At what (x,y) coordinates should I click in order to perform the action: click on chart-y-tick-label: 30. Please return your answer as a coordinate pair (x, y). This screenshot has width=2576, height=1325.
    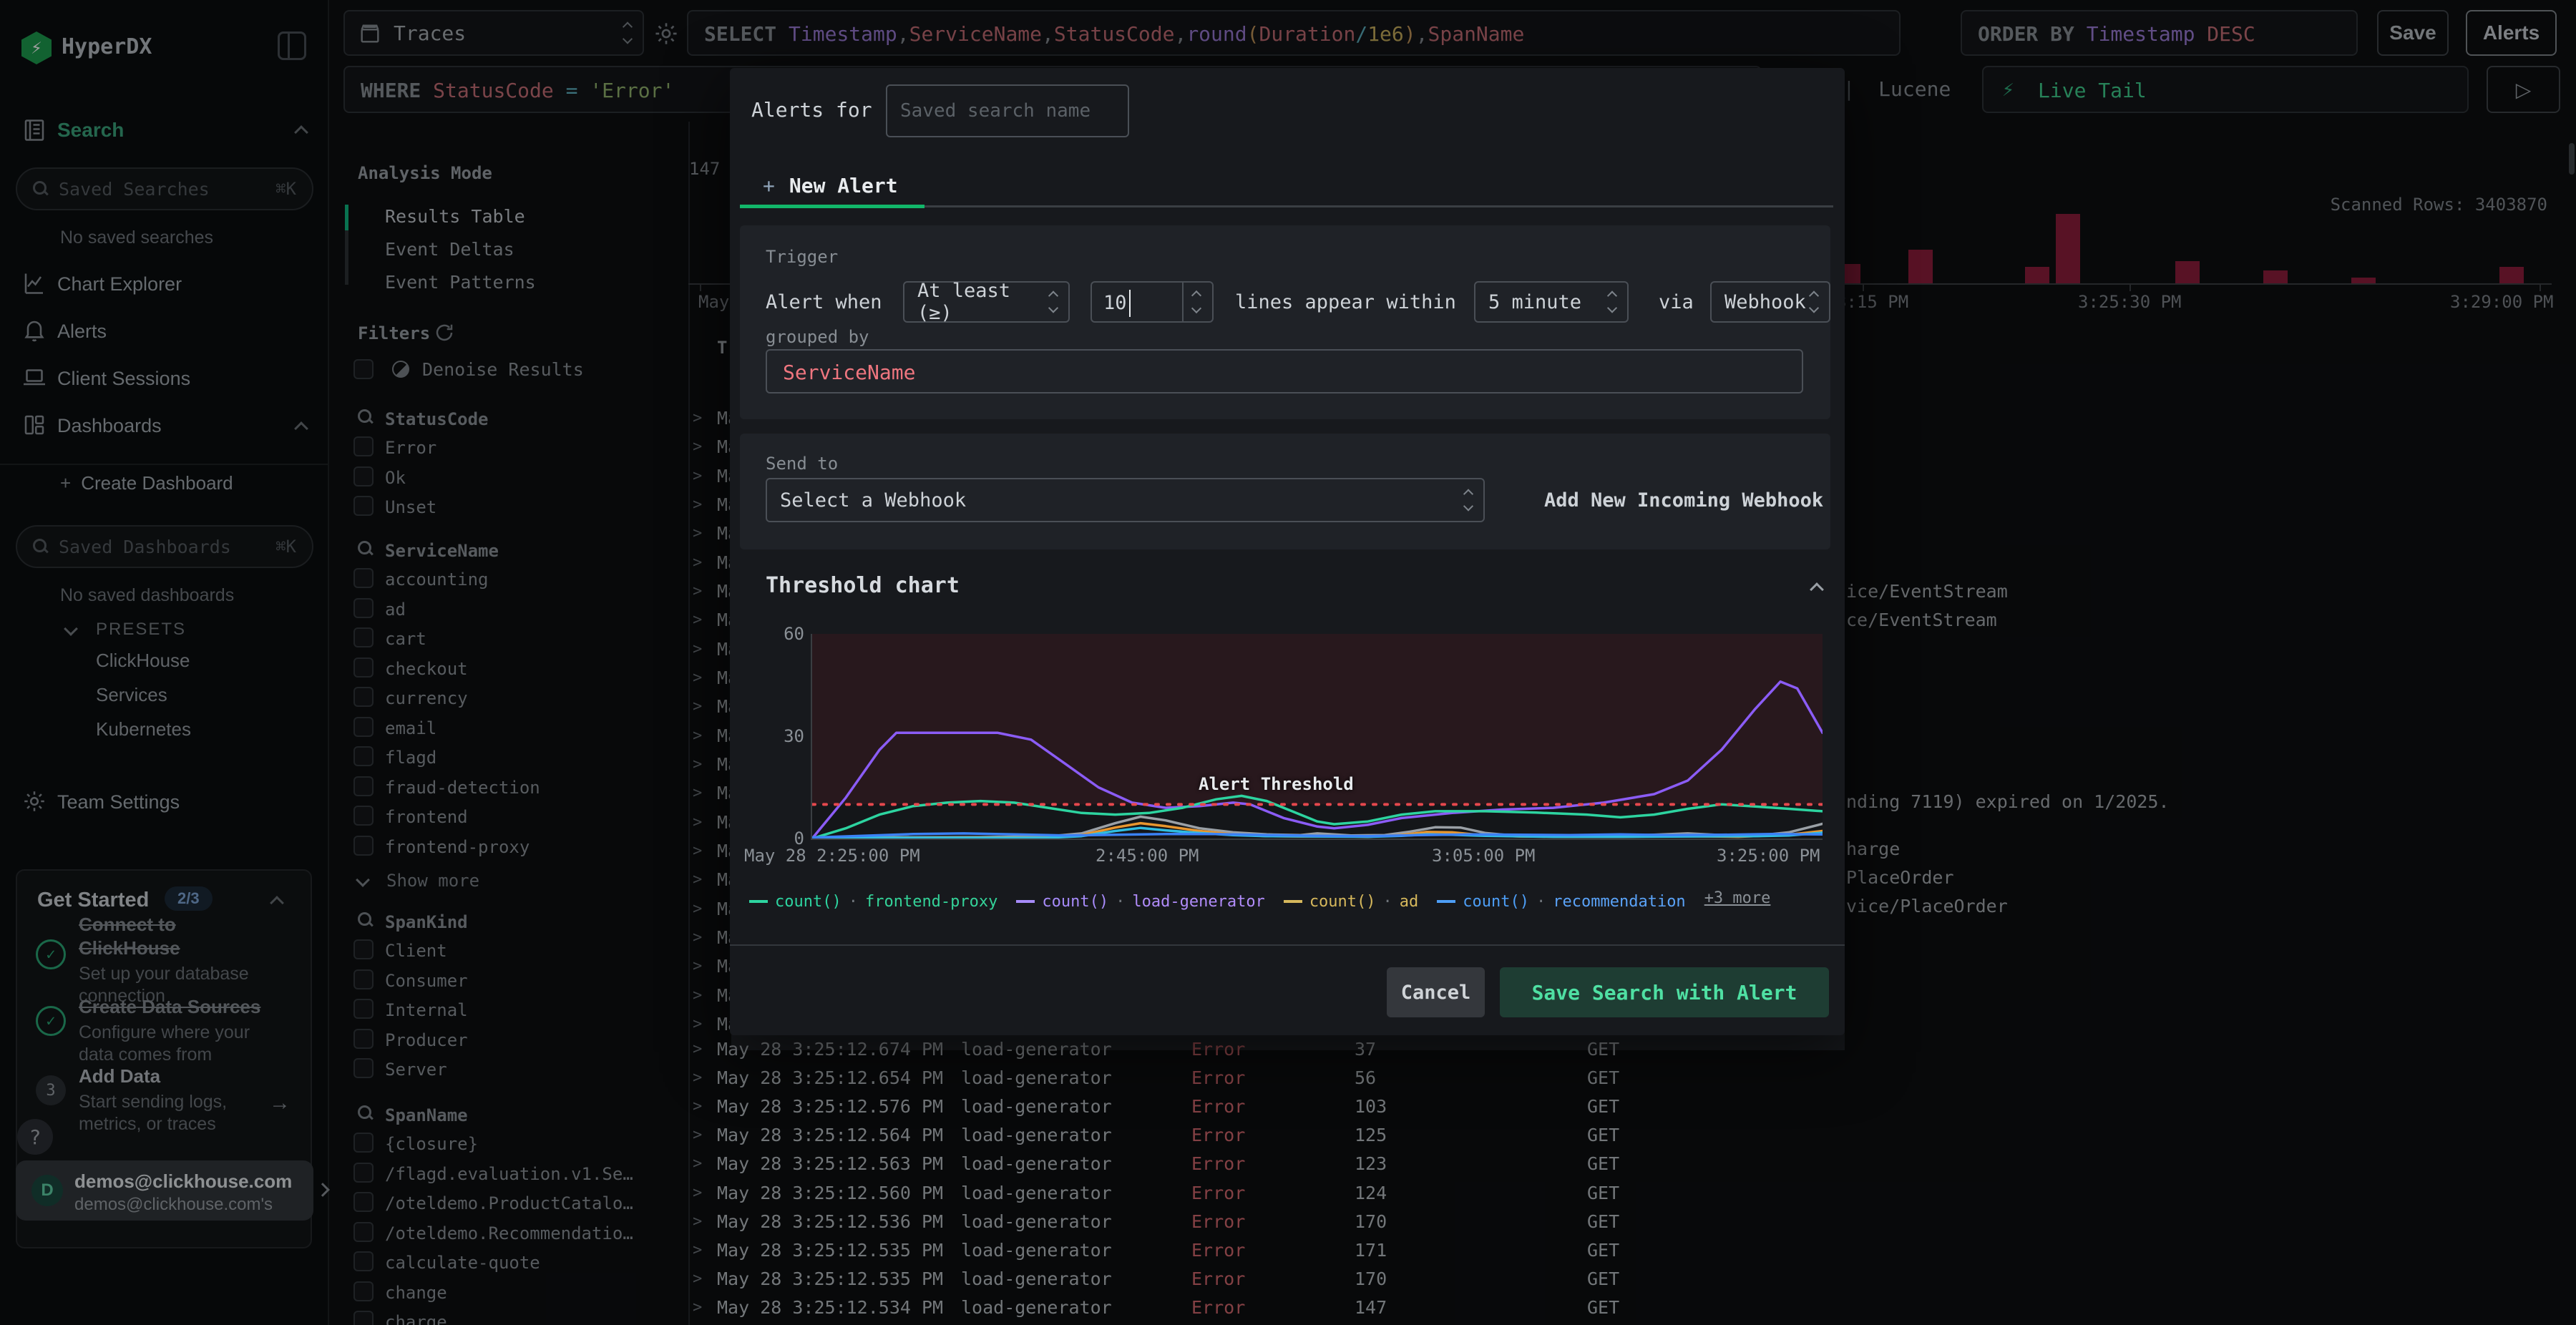
    Looking at the image, I should click on (794, 736).